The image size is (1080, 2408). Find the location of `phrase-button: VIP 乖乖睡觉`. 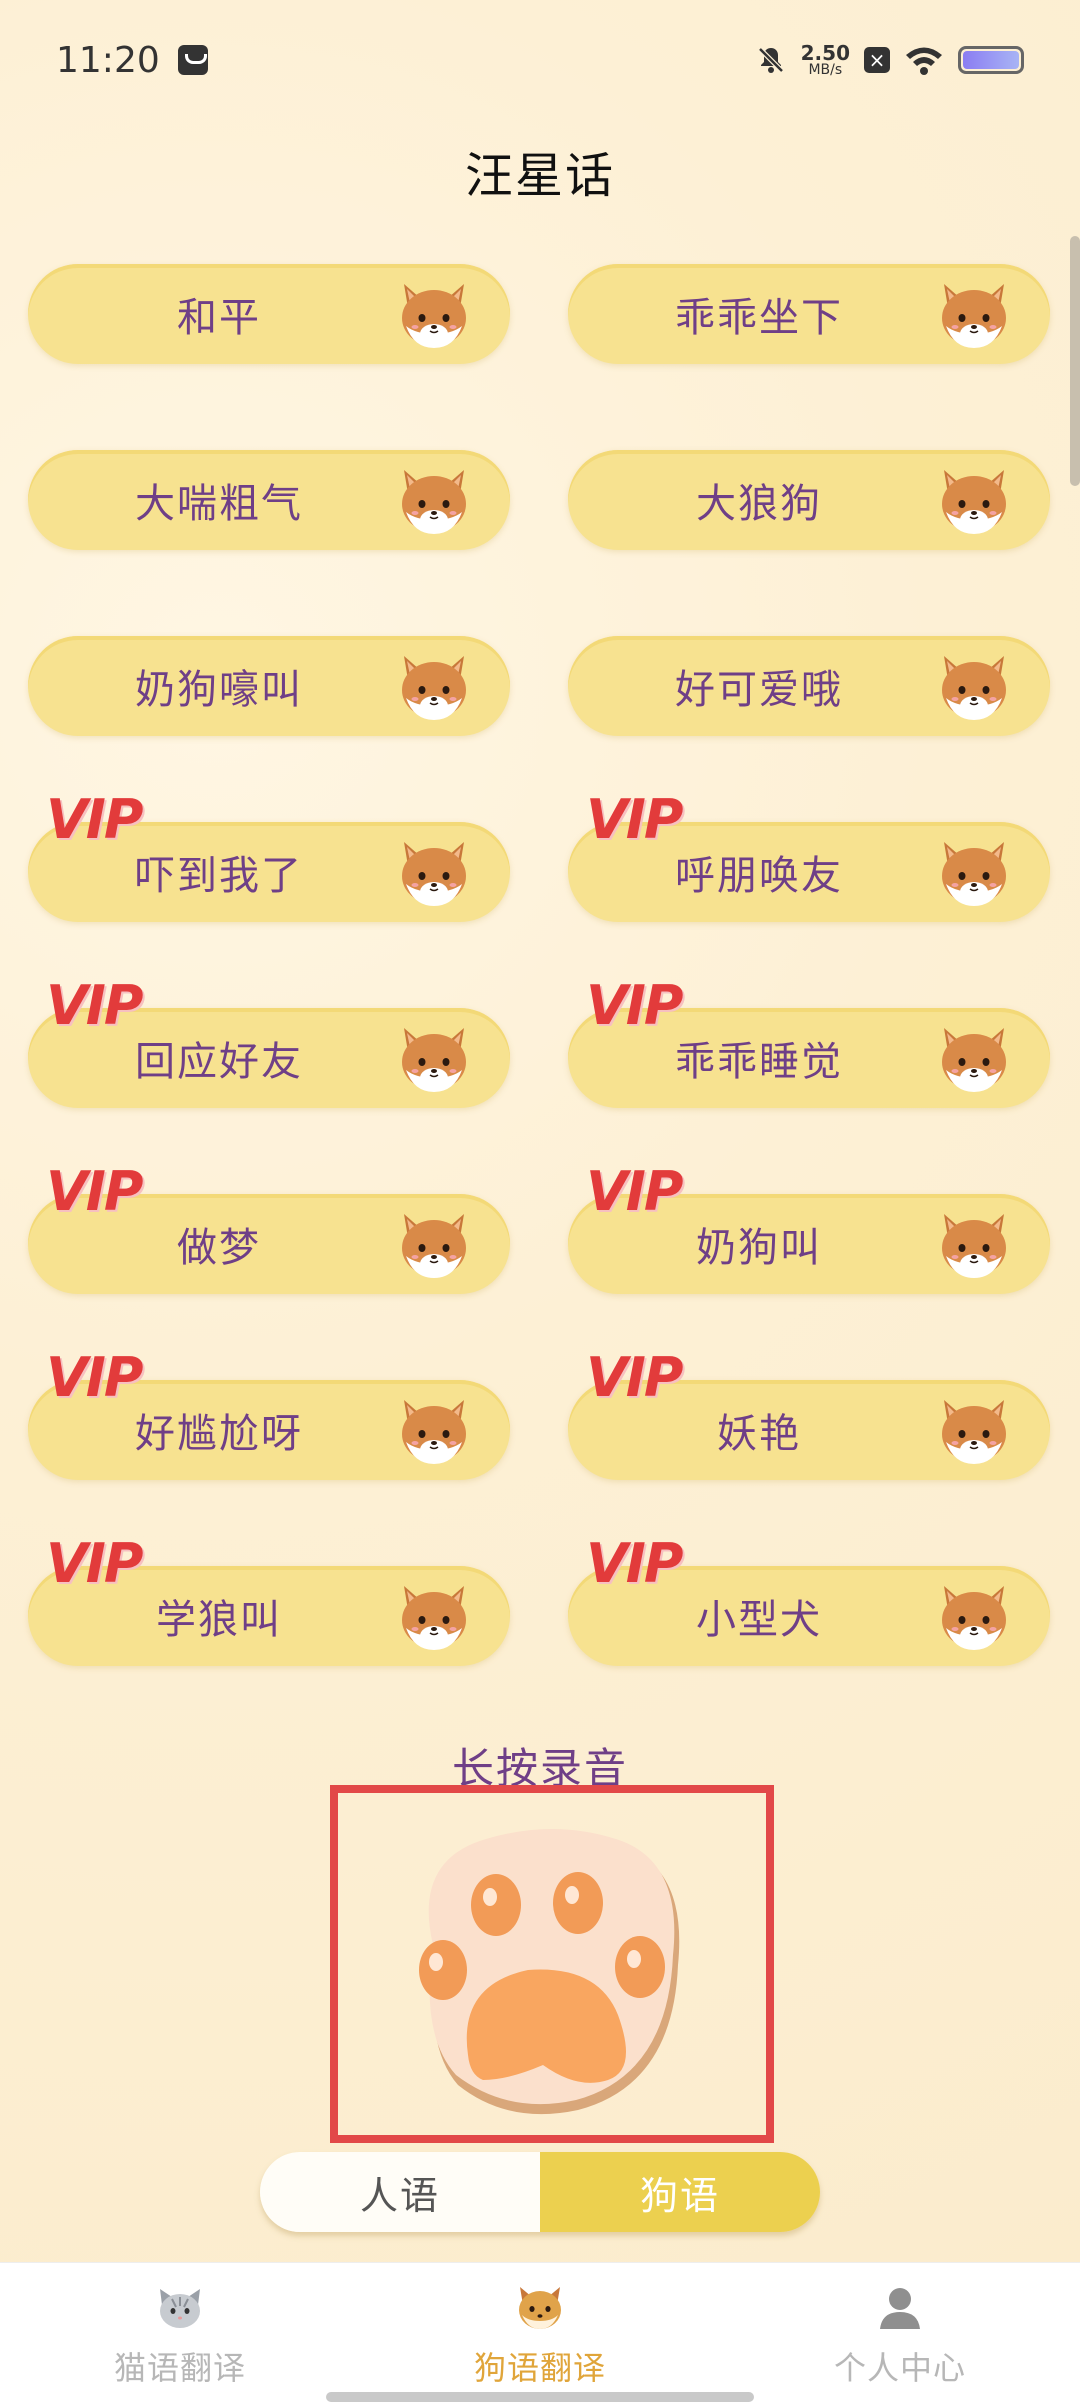

phrase-button: VIP 乖乖睡觉 is located at coordinates (809, 1041).